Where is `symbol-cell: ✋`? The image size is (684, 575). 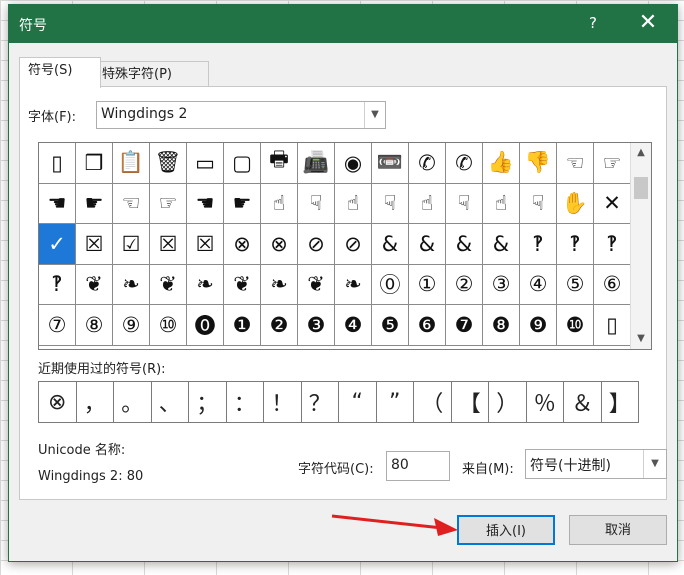
symbol-cell: ✋ is located at coordinates (575, 203).